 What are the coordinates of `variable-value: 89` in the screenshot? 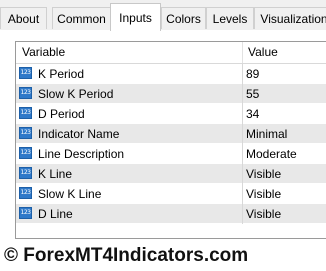 It's located at (252, 74).